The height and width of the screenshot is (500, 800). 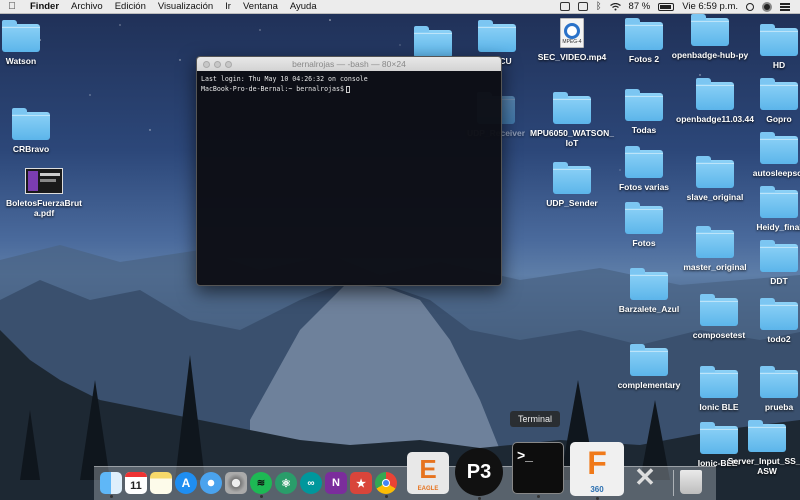 I want to click on dock-app-chrome, so click(x=386, y=485).